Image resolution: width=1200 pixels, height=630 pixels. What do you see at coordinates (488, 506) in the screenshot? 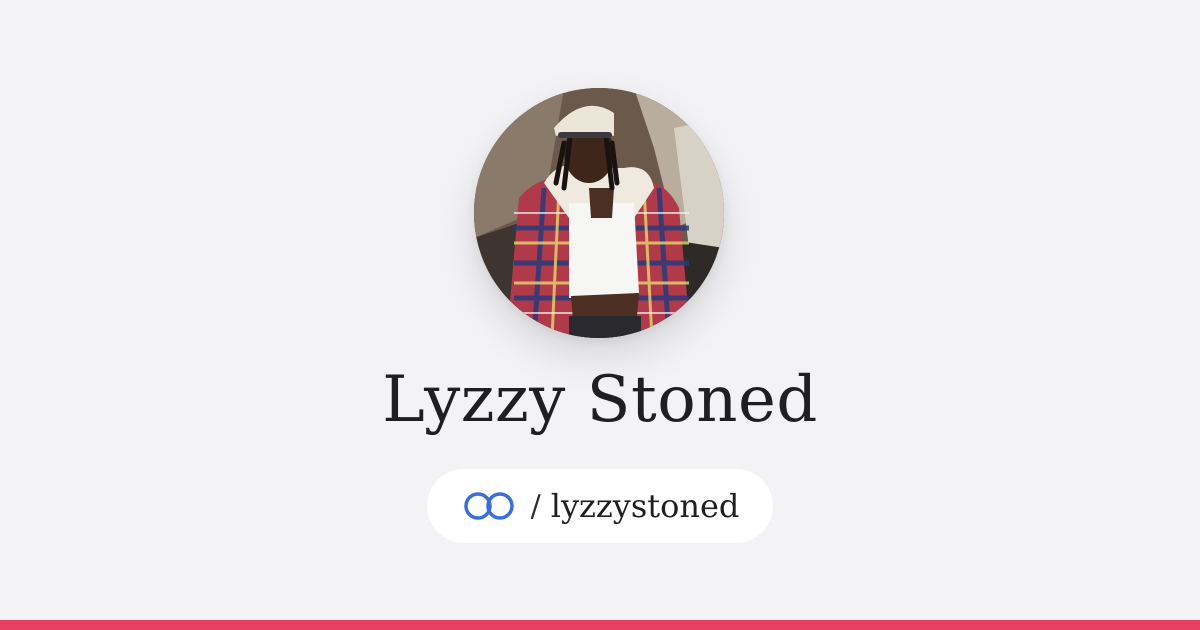
I see `linked-rings-icon` at bounding box center [488, 506].